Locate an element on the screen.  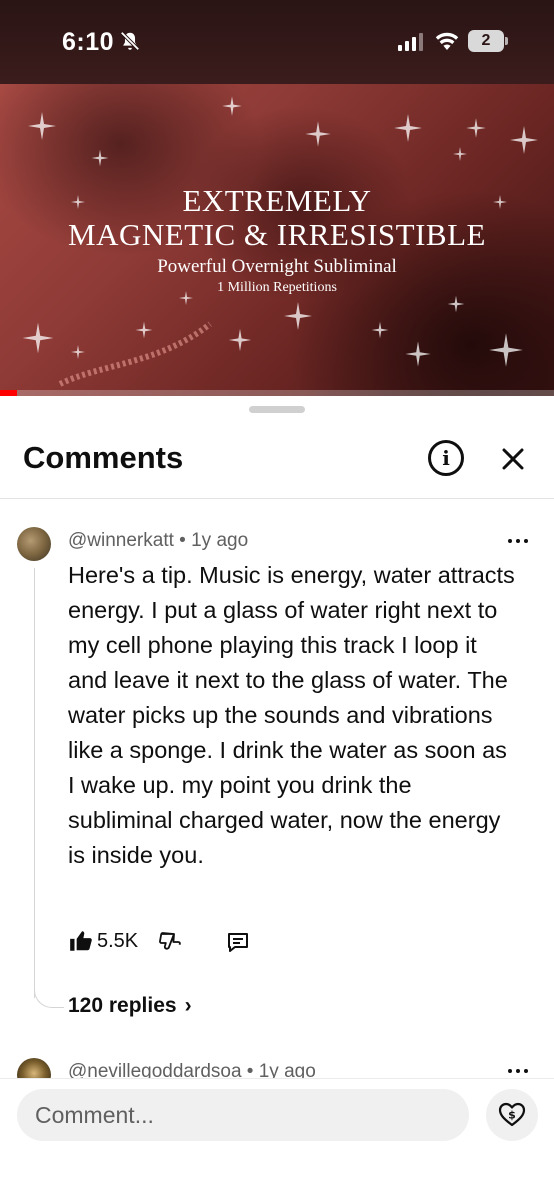
comment-author: @winnerkatt is located at coordinates (121, 540).